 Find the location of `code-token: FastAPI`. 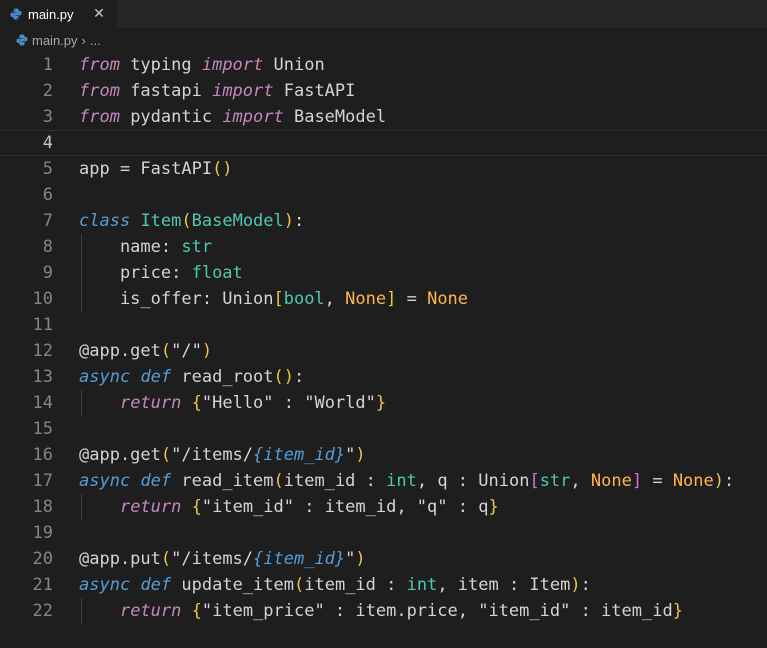

code-token: FastAPI is located at coordinates (314, 91).